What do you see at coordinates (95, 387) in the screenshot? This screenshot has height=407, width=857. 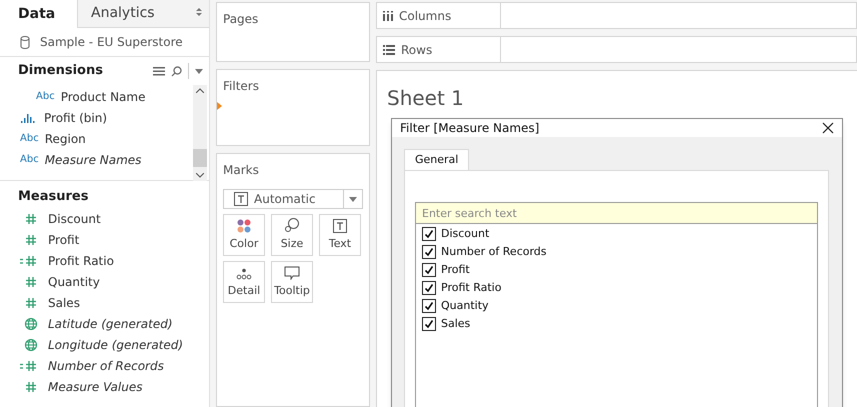 I see `measure-field: Measure Values` at bounding box center [95, 387].